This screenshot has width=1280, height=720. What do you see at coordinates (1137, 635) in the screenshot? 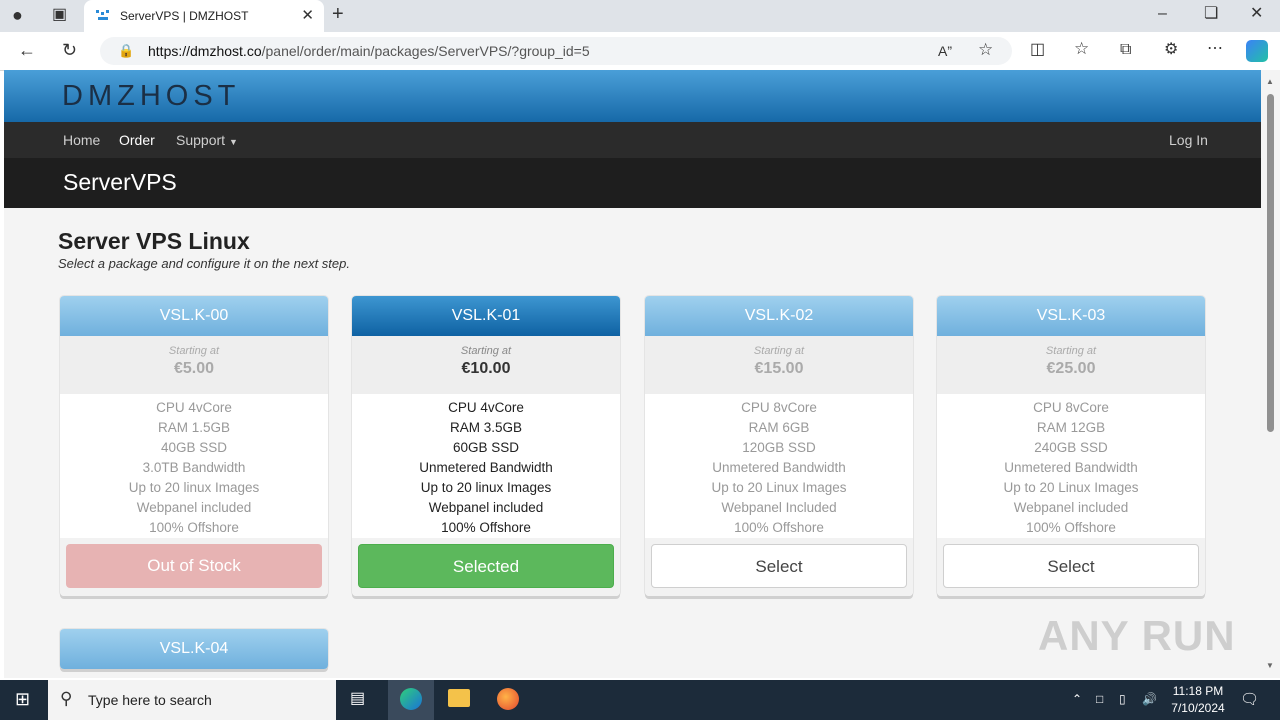
I see `anyrun-watermark: ANY RUN` at bounding box center [1137, 635].